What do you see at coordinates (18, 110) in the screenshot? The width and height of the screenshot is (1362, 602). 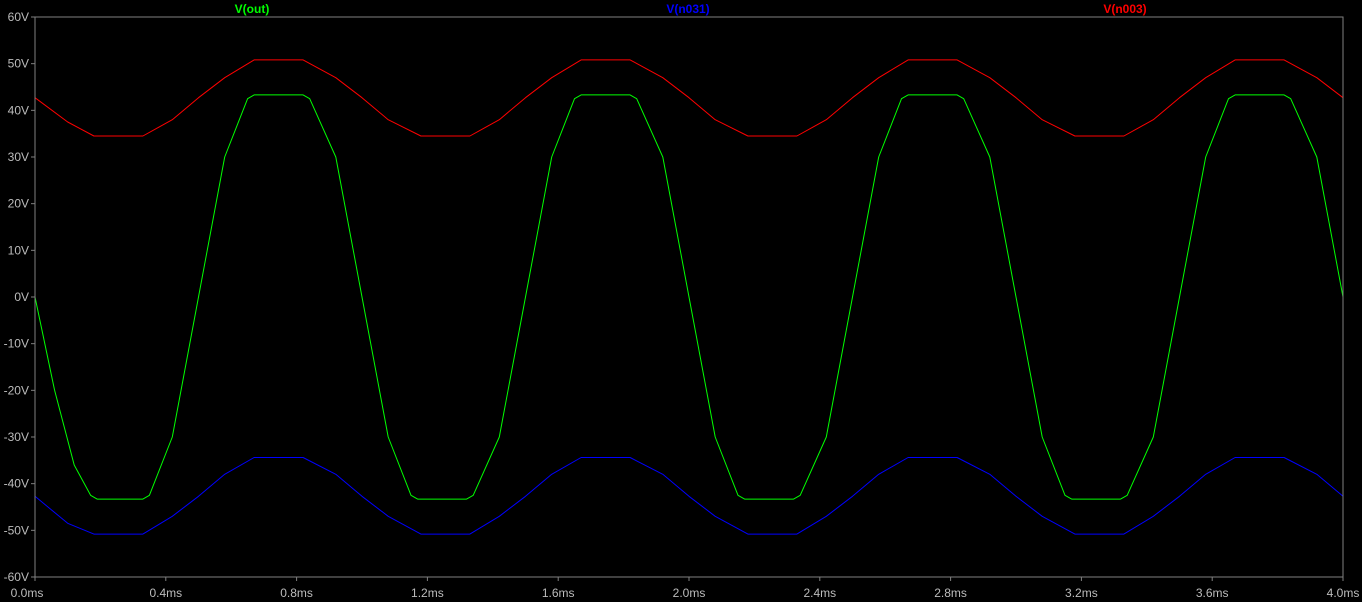 I see `y-tick-label: 40V` at bounding box center [18, 110].